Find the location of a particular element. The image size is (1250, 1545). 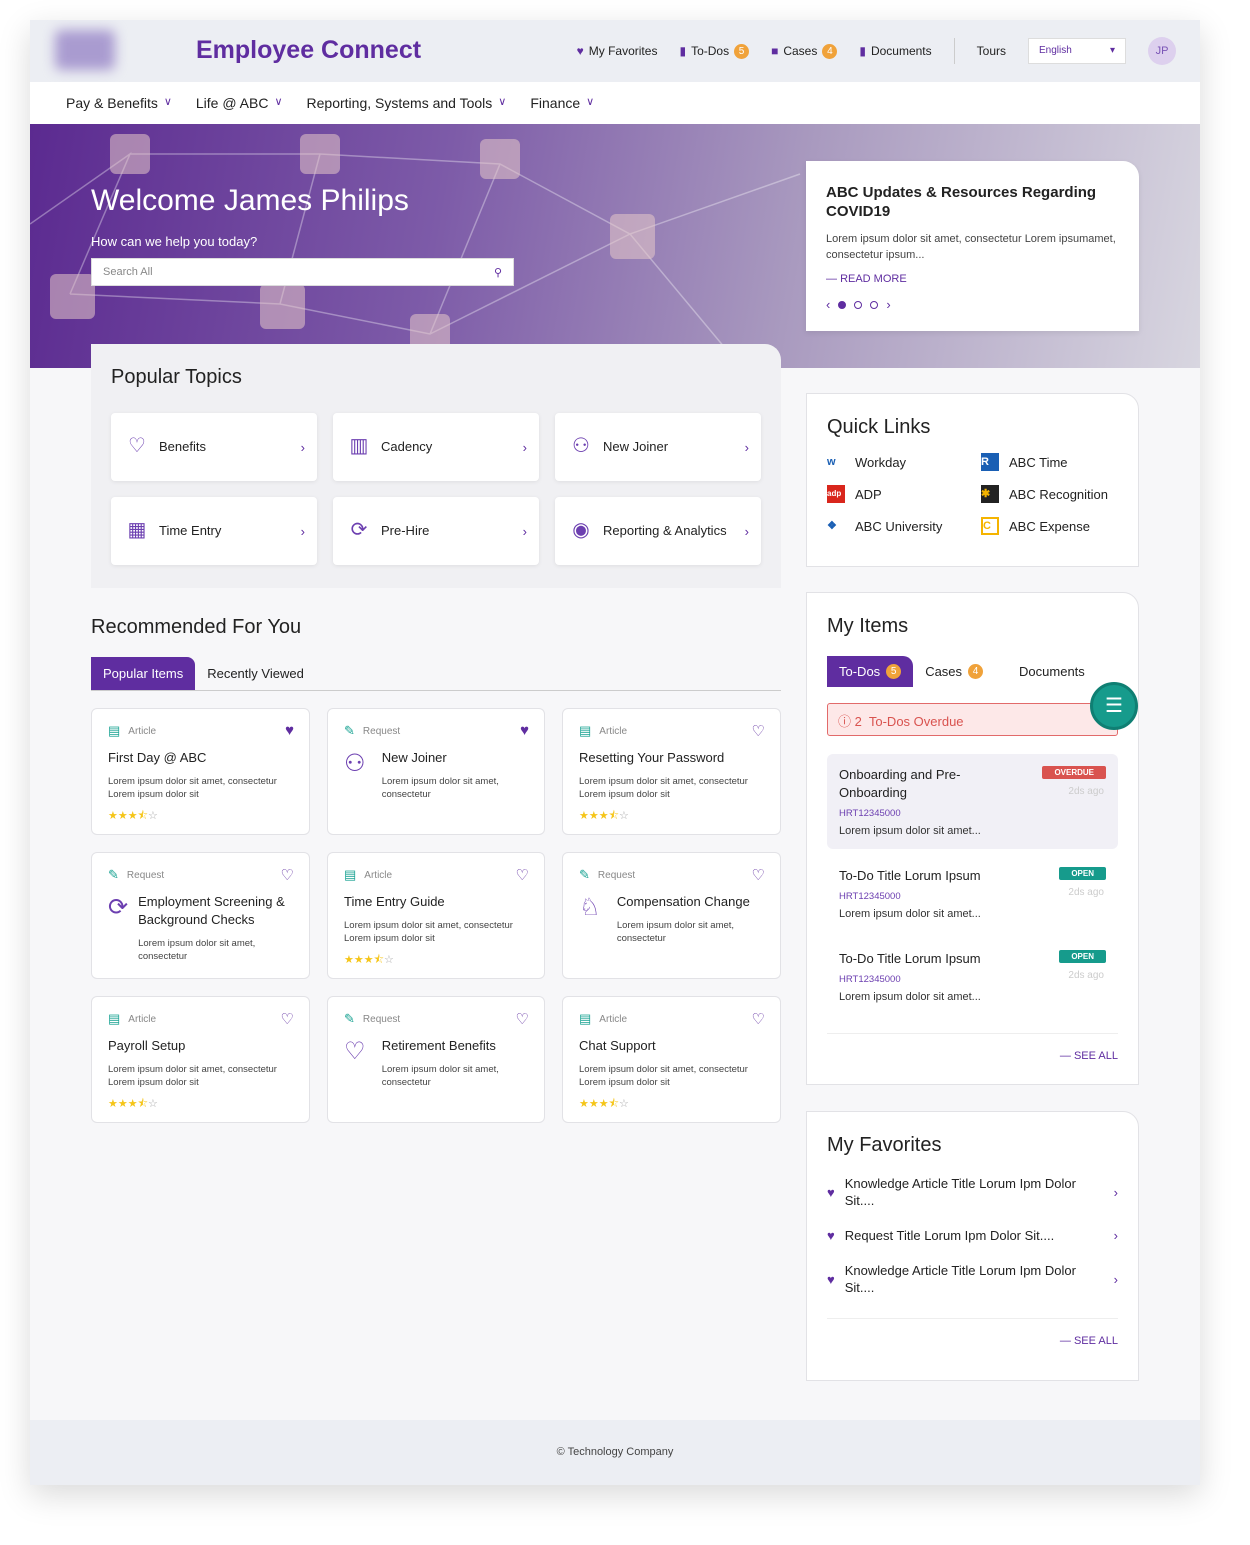

nav-life-abc: Life @ ABC ∨ is located at coordinates (239, 103).